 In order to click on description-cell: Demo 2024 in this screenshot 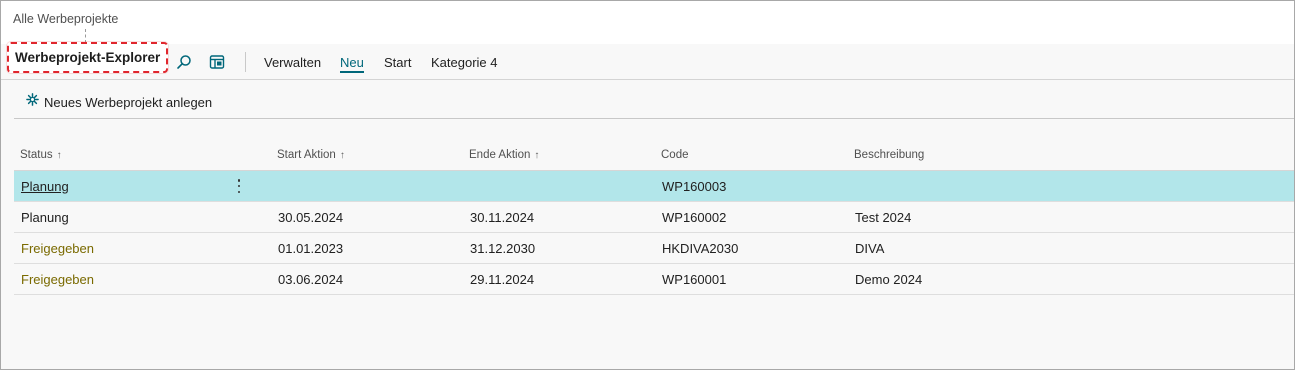, I will do `click(888, 279)`.